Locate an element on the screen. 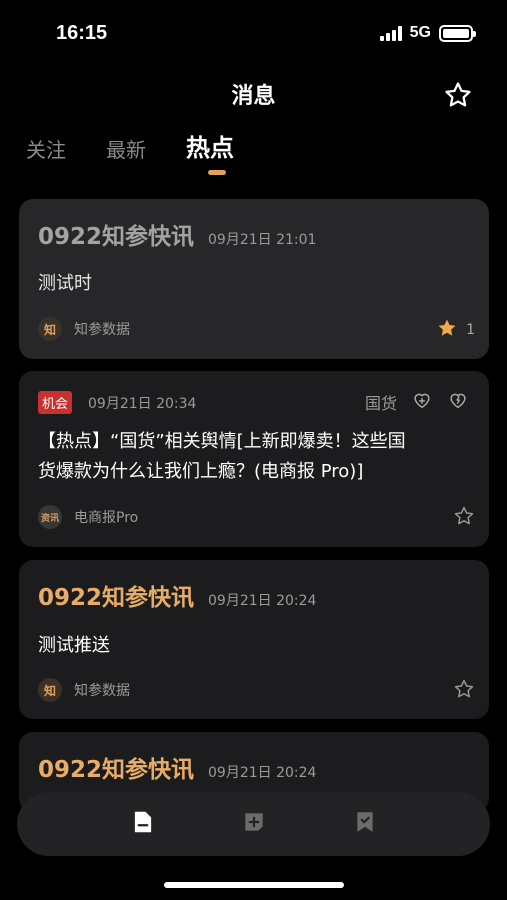  nav-add is located at coordinates (254, 824).